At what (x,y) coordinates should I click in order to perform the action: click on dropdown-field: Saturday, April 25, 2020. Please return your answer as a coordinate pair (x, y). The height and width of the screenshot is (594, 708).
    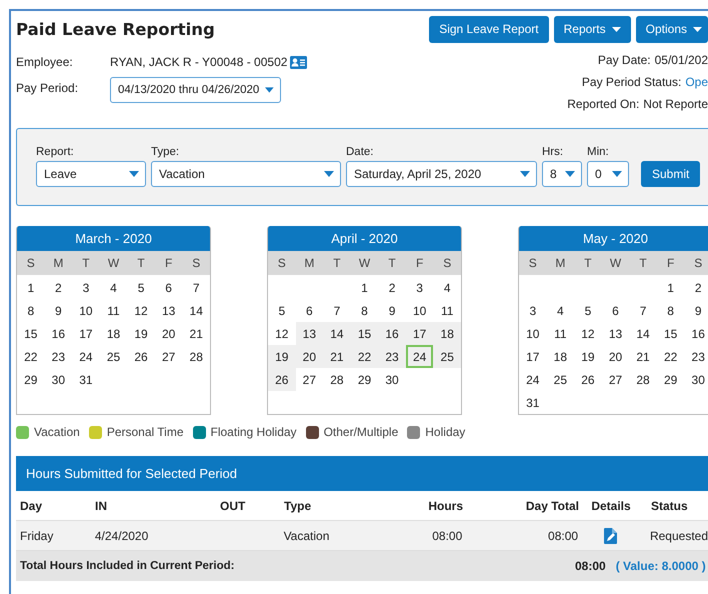
    Looking at the image, I should click on (441, 174).